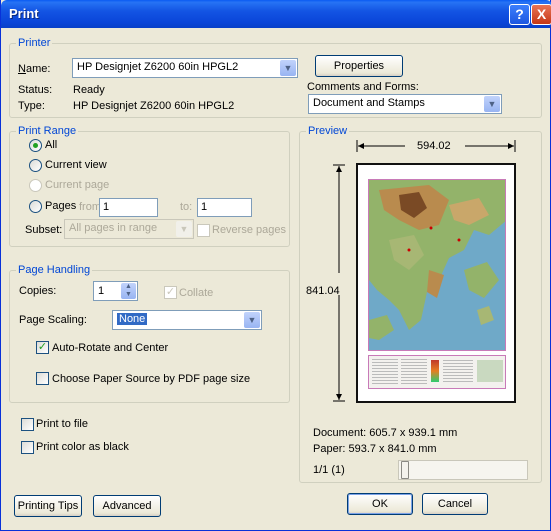 This screenshot has width=551, height=531. I want to click on to-page-value: 1, so click(204, 207).